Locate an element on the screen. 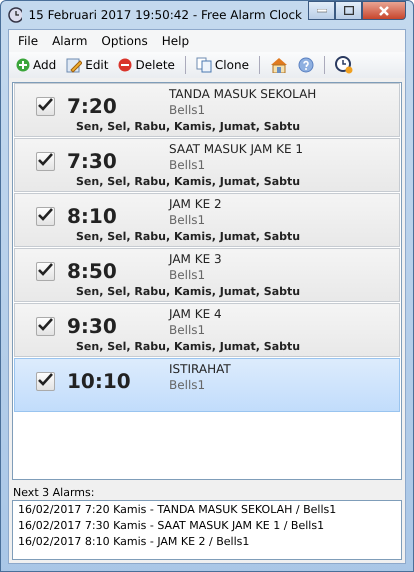 The width and height of the screenshot is (414, 572). alarm-row: 7:30 SAAT MASUK JAM KE 1 Bells1 Sen, Sel, Rabu, Kamis, Jumat, Sabtu is located at coordinates (207, 165).